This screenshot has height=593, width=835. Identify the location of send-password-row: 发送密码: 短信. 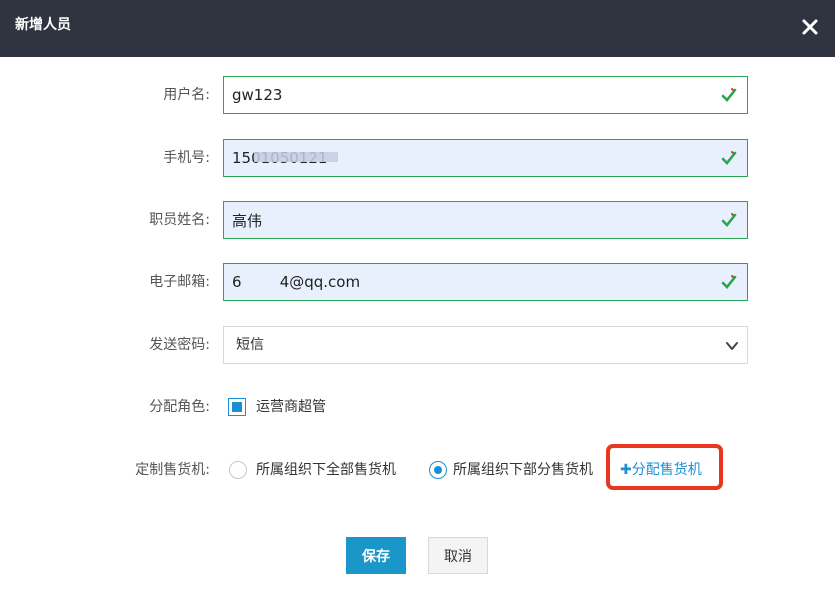
(417, 345).